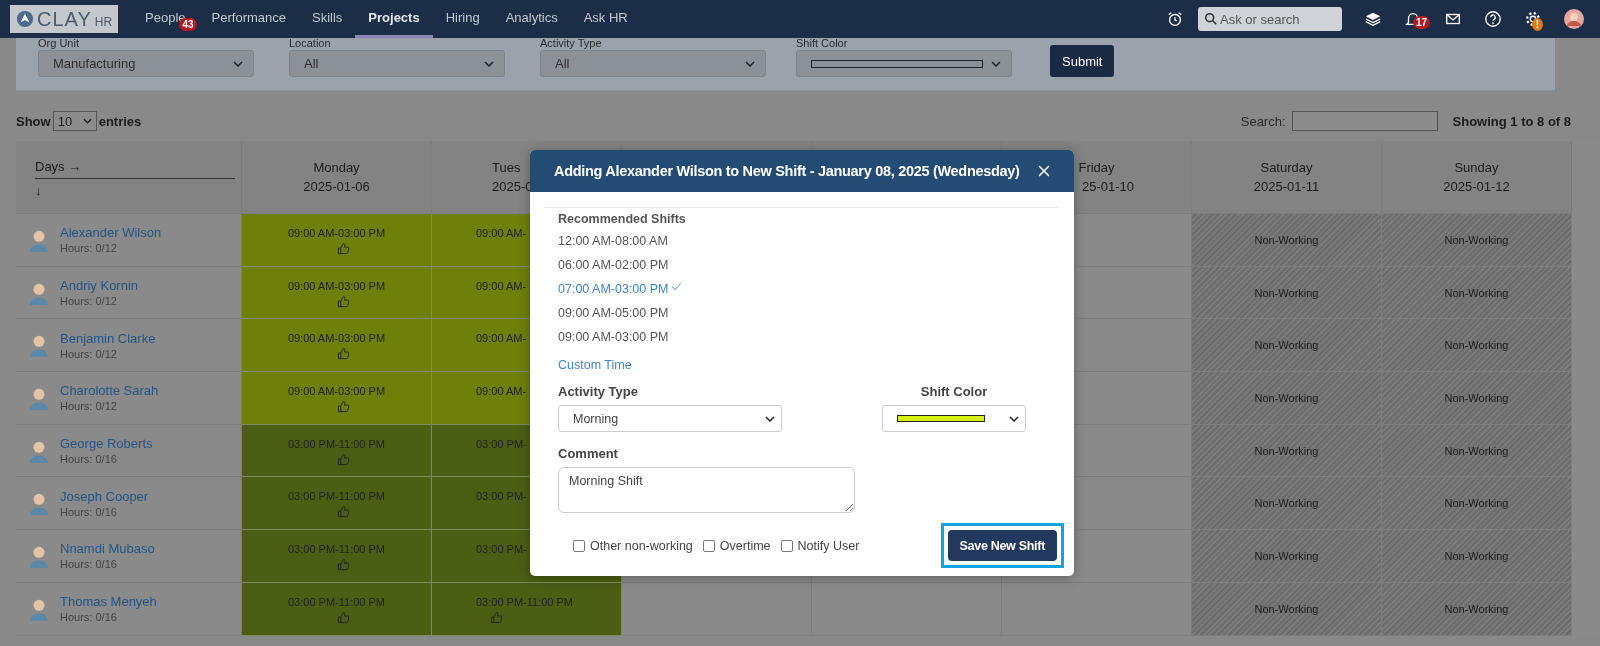 Image resolution: width=1600 pixels, height=646 pixels. I want to click on search-field: Ask or search, so click(1270, 19).